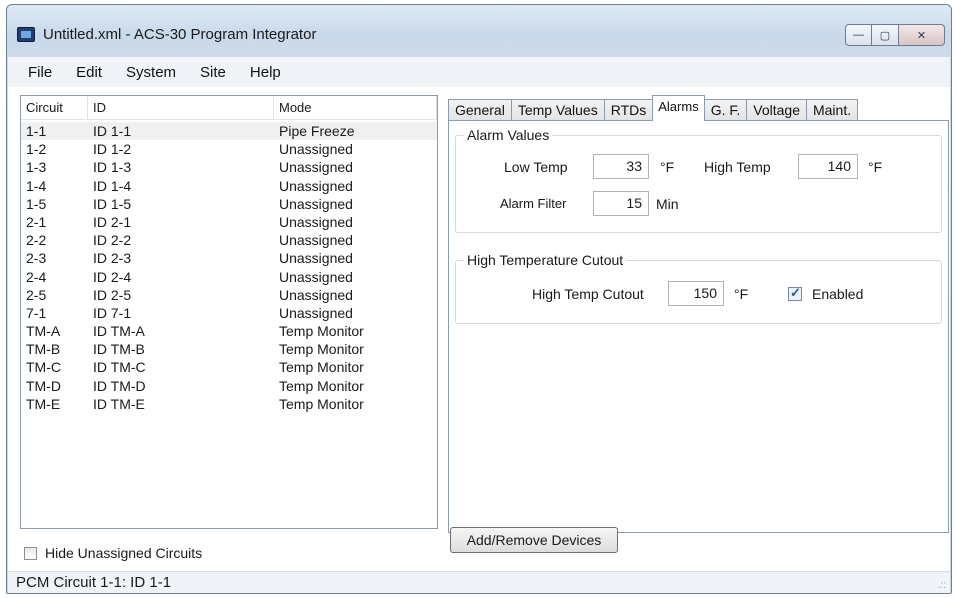  What do you see at coordinates (229, 367) in the screenshot?
I see `list-row: TM-C ID TM-C Temp Monitor` at bounding box center [229, 367].